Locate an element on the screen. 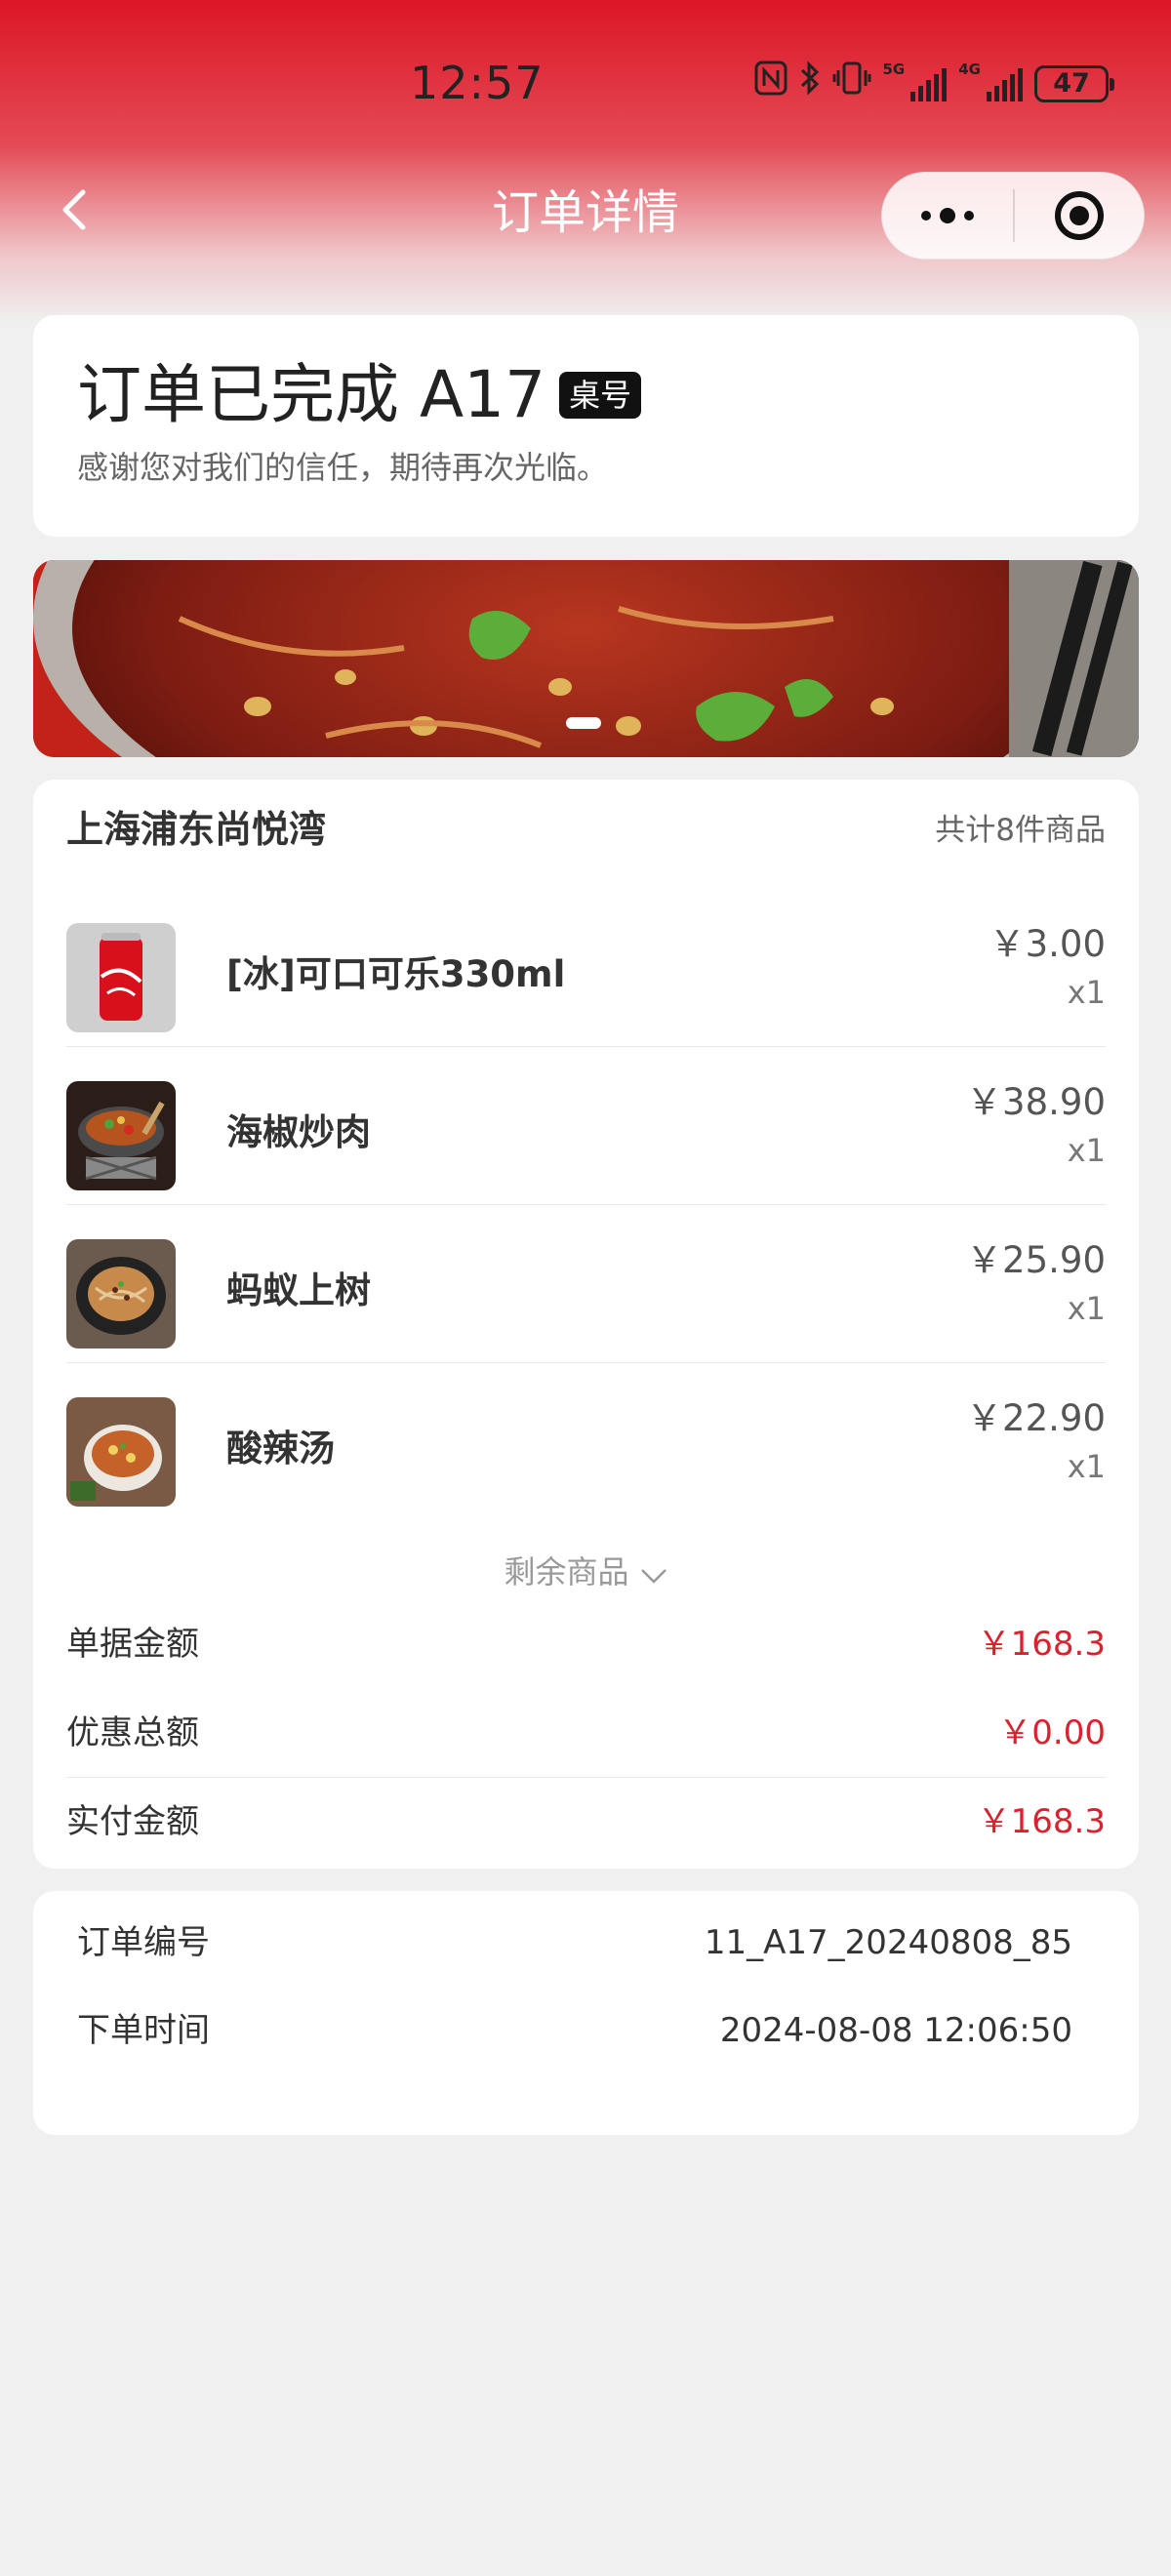 The width and height of the screenshot is (1171, 2576). status-time: 12:57 is located at coordinates (477, 83).